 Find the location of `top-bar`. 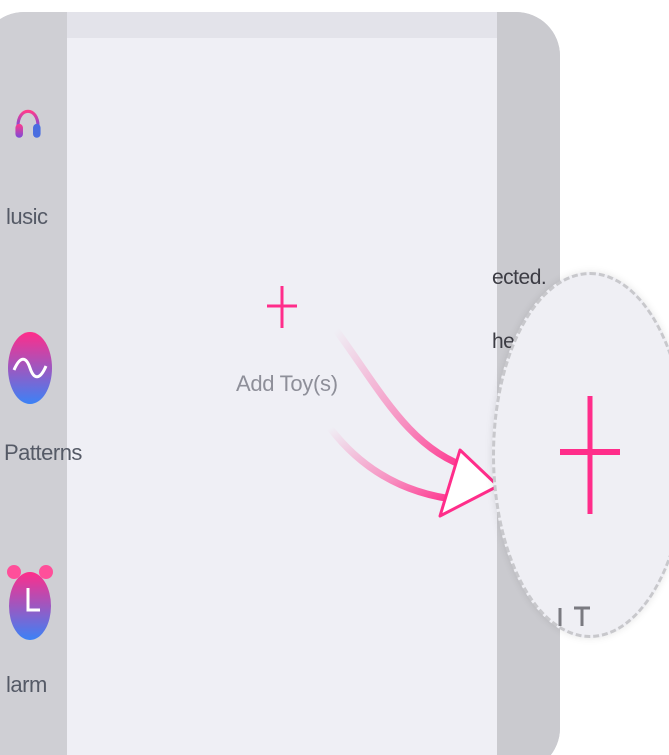

top-bar is located at coordinates (282, 25).